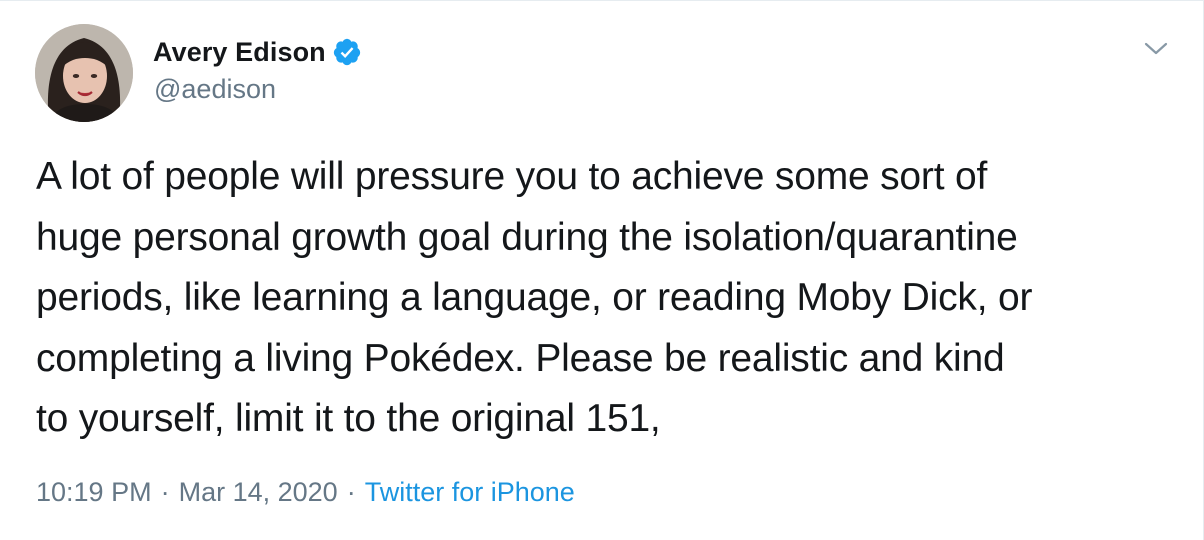  What do you see at coordinates (347, 52) in the screenshot?
I see `verified-badge-icon` at bounding box center [347, 52].